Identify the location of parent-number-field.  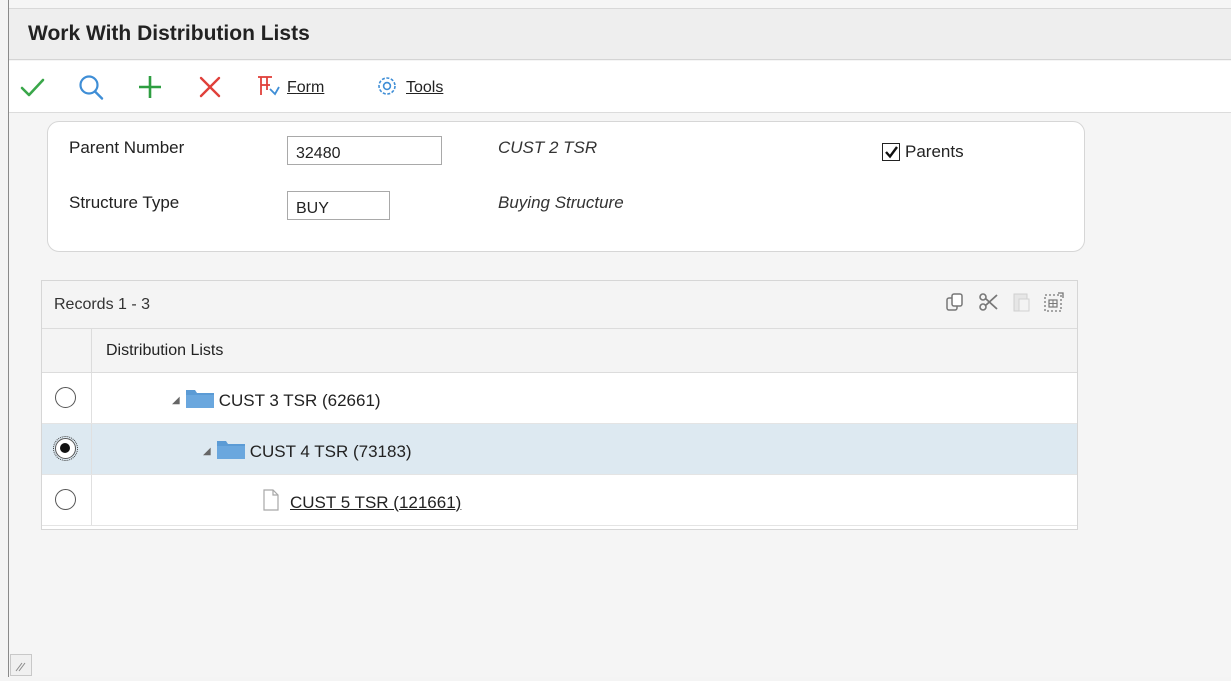
(364, 150).